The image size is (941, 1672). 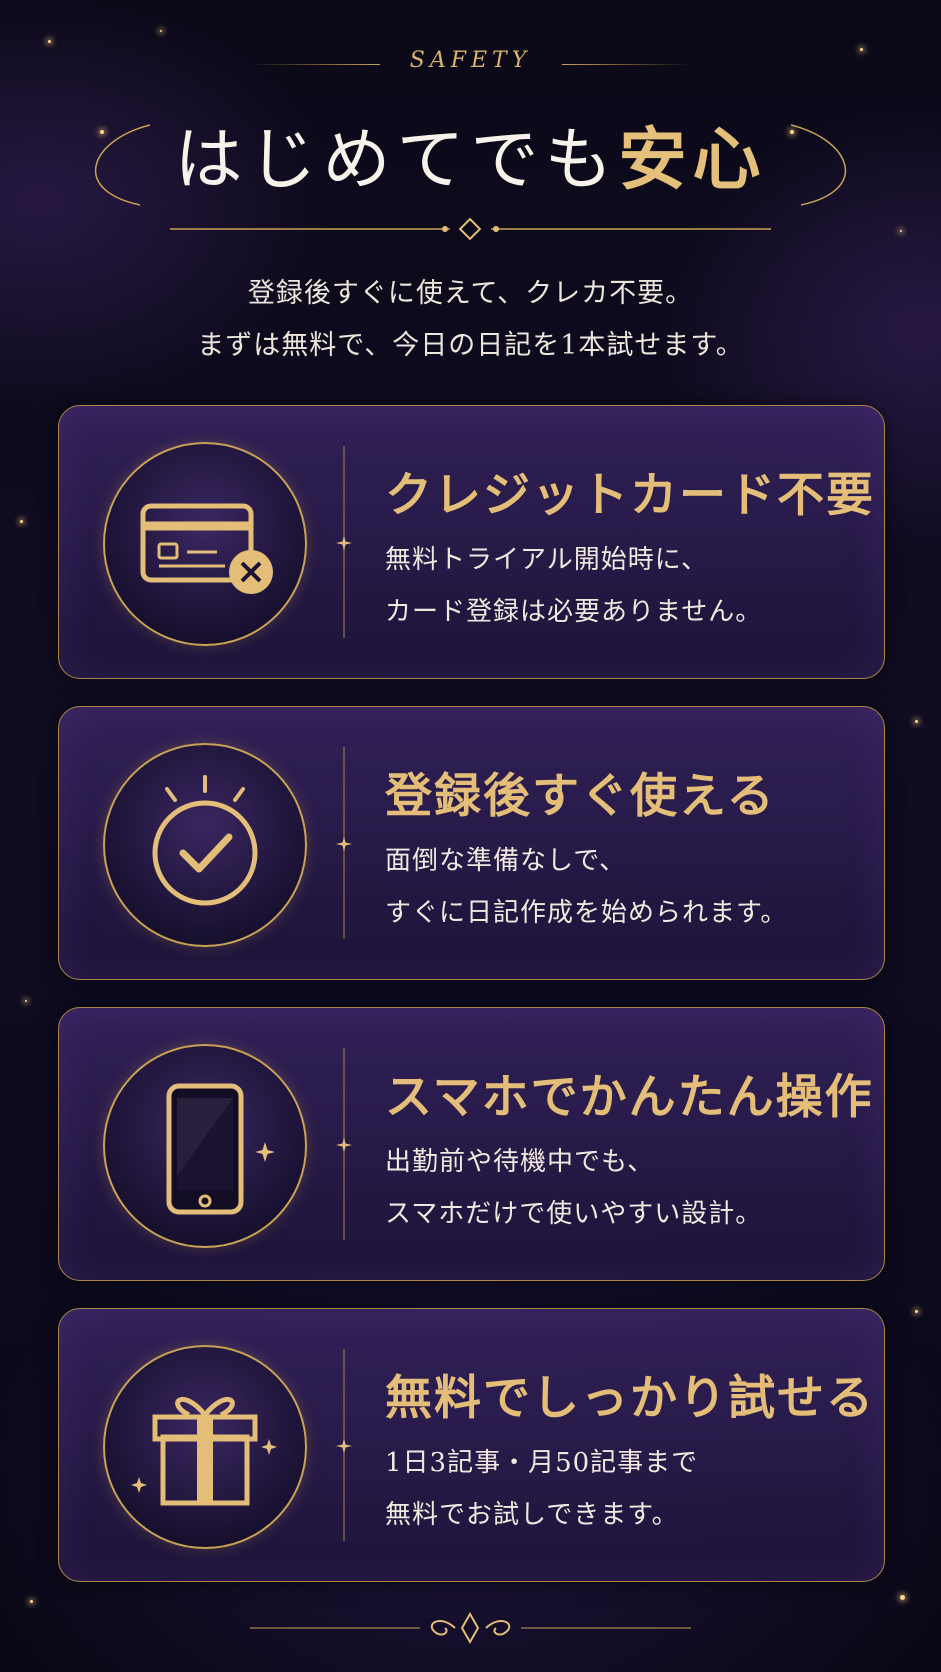 I want to click on feature-card-free-trial: 無料でしっかり試せる 1日3記事・月50記事まで 無料でお試しできます。, so click(x=471, y=1445).